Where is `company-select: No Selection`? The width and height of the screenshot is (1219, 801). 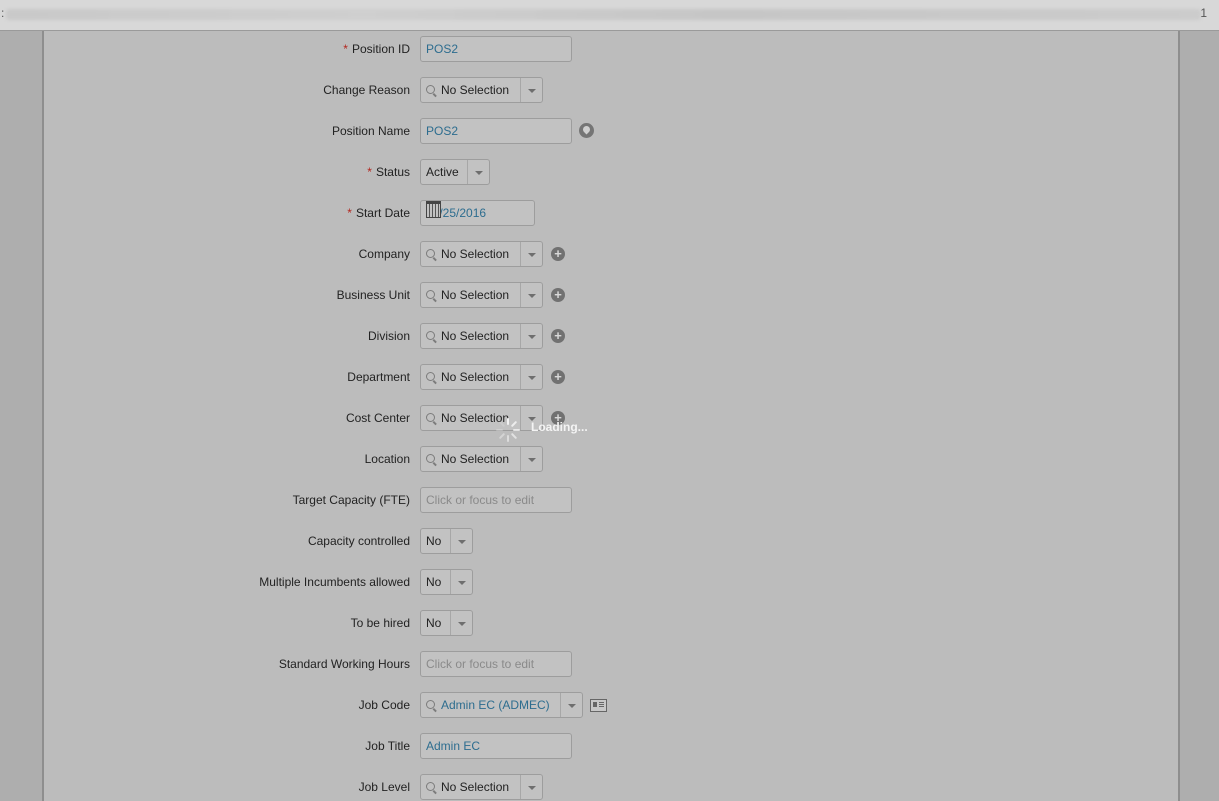 company-select: No Selection is located at coordinates (481, 254).